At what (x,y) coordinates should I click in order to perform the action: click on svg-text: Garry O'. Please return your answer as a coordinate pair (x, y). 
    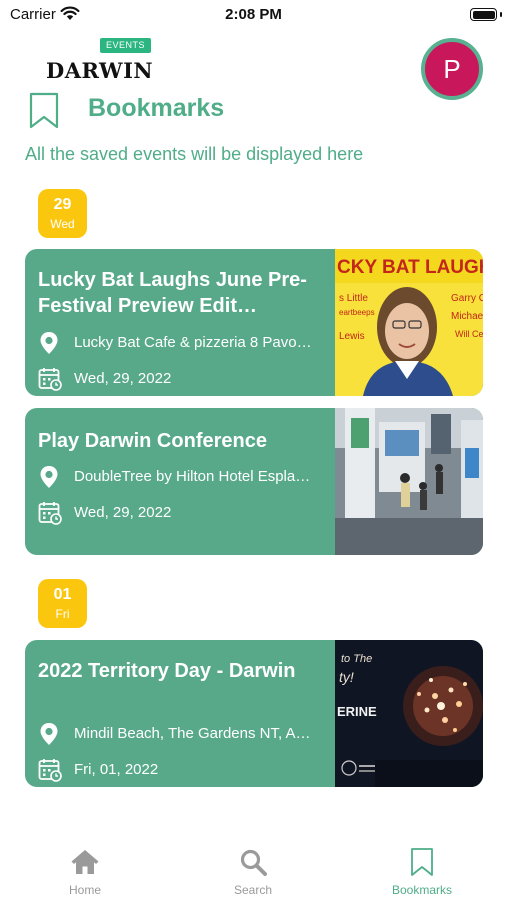
    Looking at the image, I should click on (467, 298).